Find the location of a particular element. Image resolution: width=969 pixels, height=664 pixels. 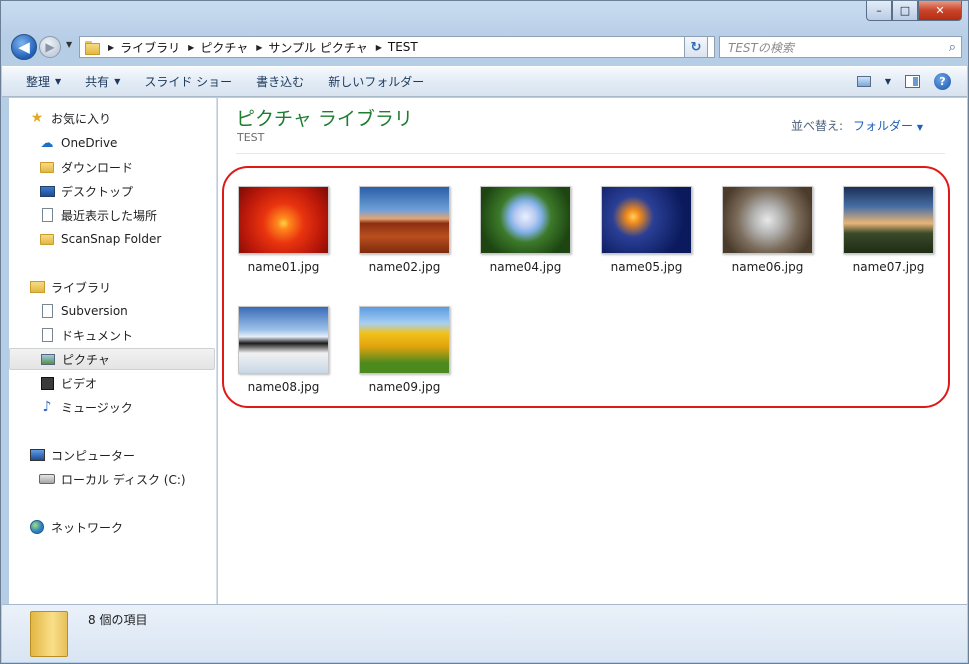

file-item: name05.jpg is located at coordinates (646, 219).